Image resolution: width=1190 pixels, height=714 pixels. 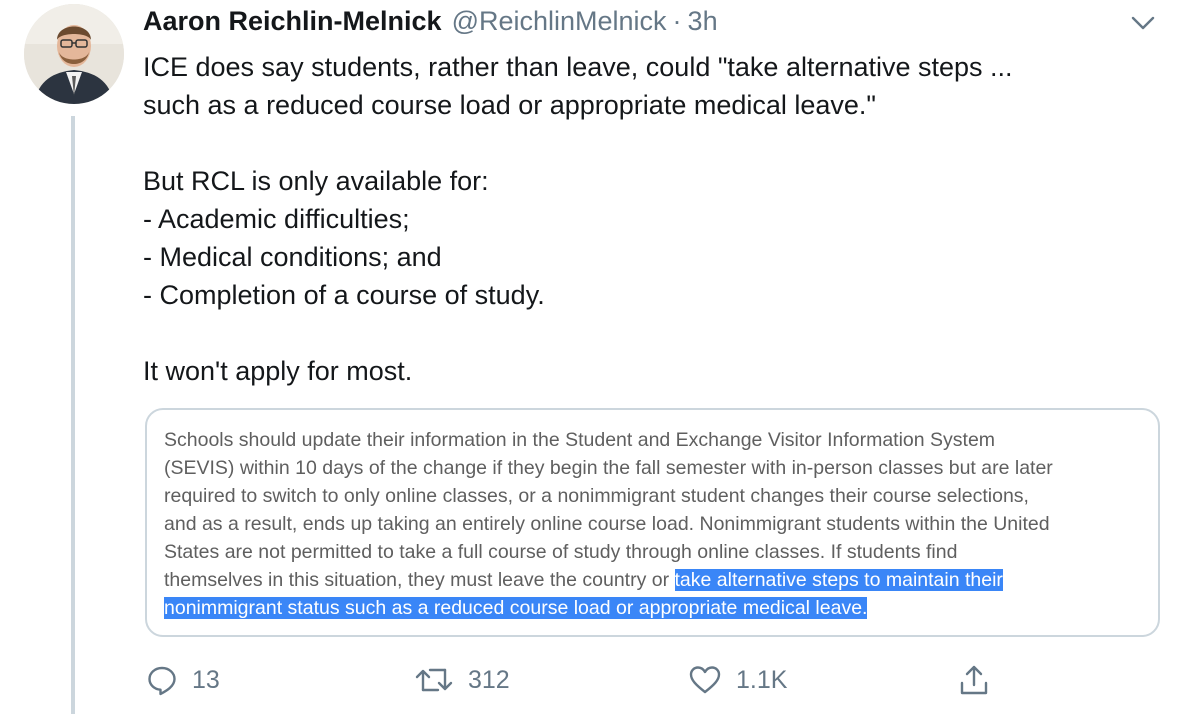 I want to click on tweet-actions: 13 312 1.1K, so click(x=595, y=680).